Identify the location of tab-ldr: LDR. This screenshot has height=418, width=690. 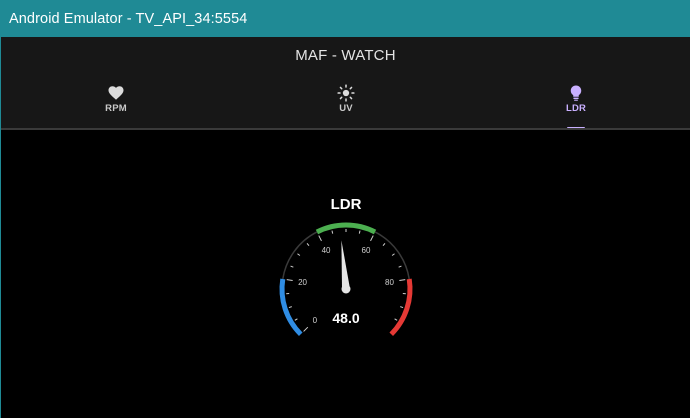
(575, 105).